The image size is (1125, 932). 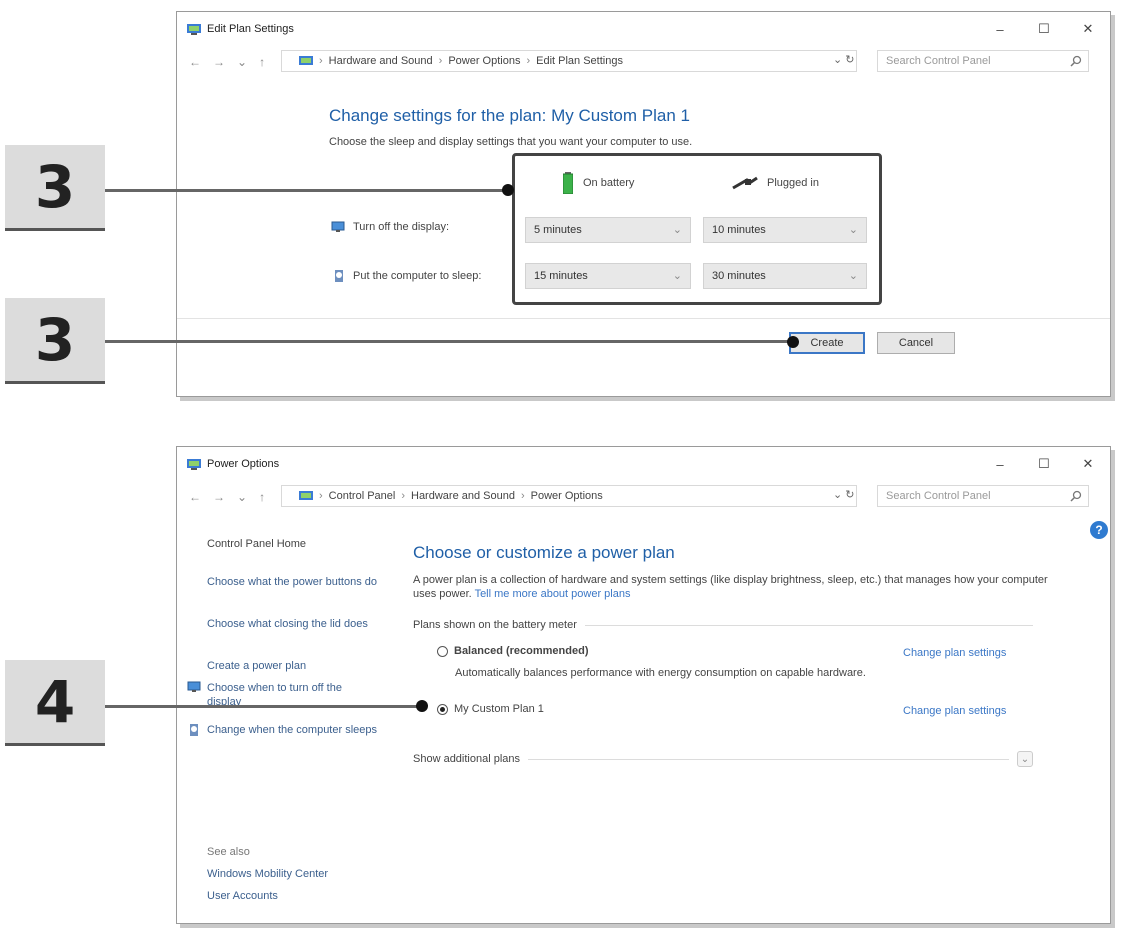 I want to click on plugged-in-header: Plugged in, so click(x=775, y=183).